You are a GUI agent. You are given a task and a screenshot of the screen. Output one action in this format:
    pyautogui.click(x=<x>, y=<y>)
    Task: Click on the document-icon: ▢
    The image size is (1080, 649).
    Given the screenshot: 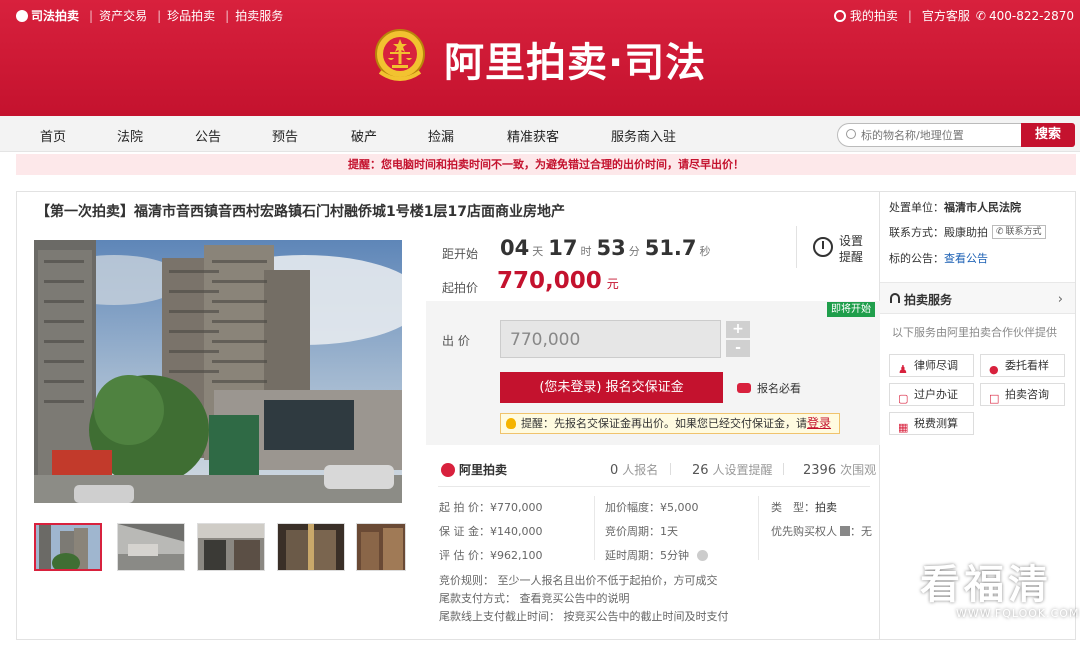 What is the action you would take?
    pyautogui.click(x=903, y=398)
    